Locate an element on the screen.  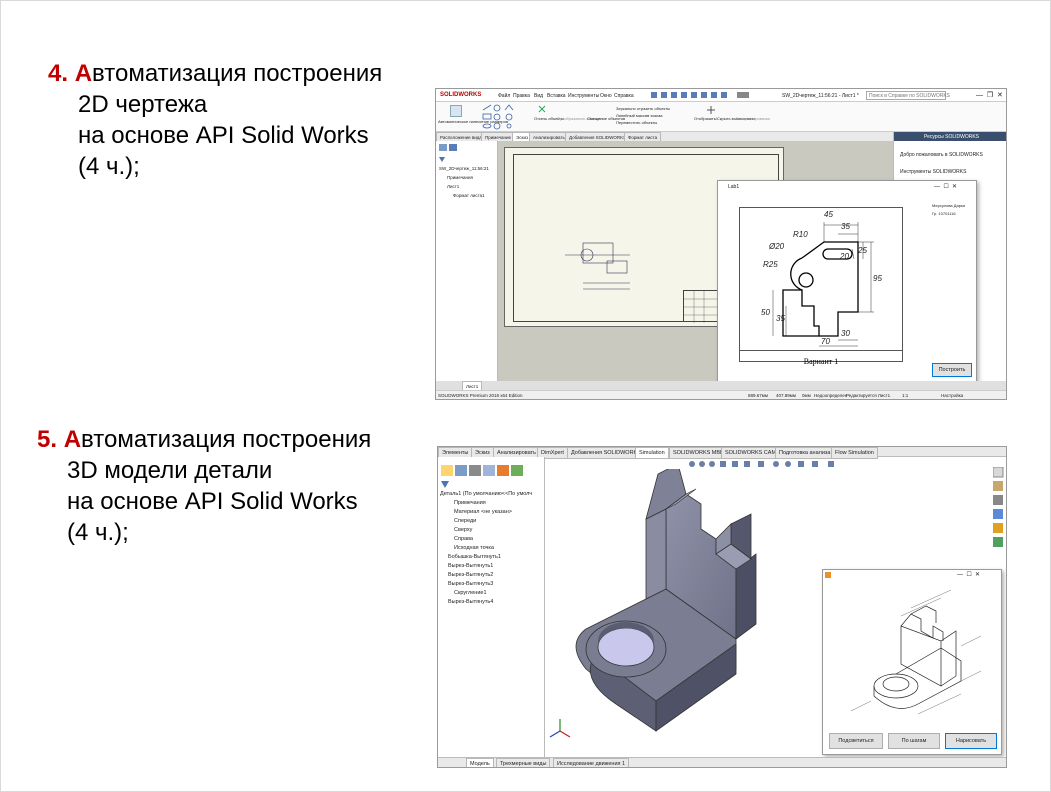
relations-icon is located at coordinates (711, 110).